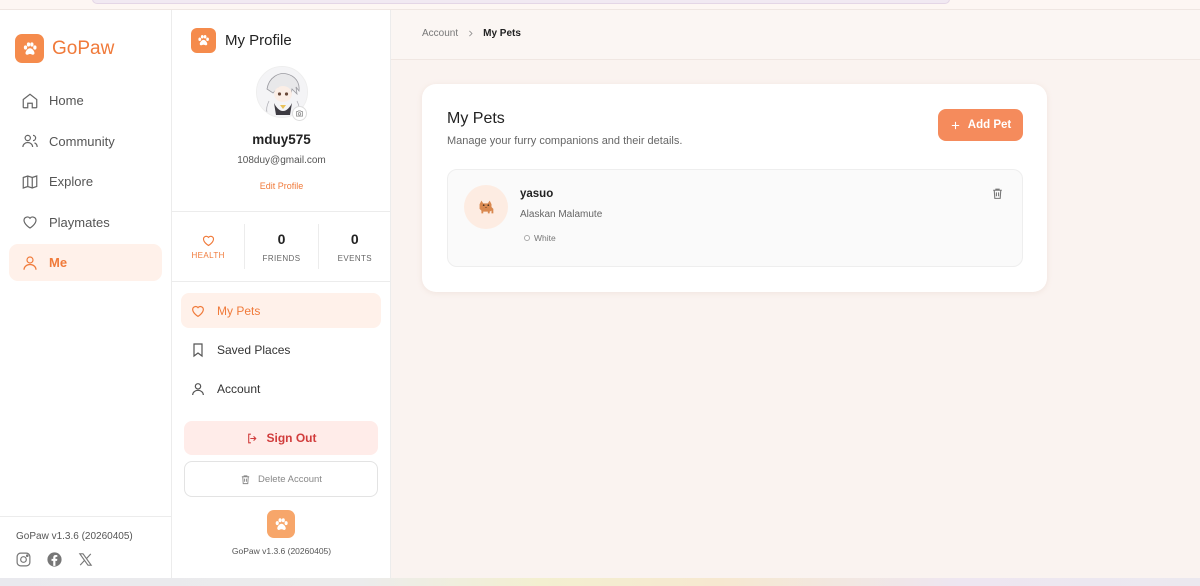 This screenshot has height=586, width=1200. I want to click on pet-card: yasuo Alaskan Malamute White, so click(735, 218).